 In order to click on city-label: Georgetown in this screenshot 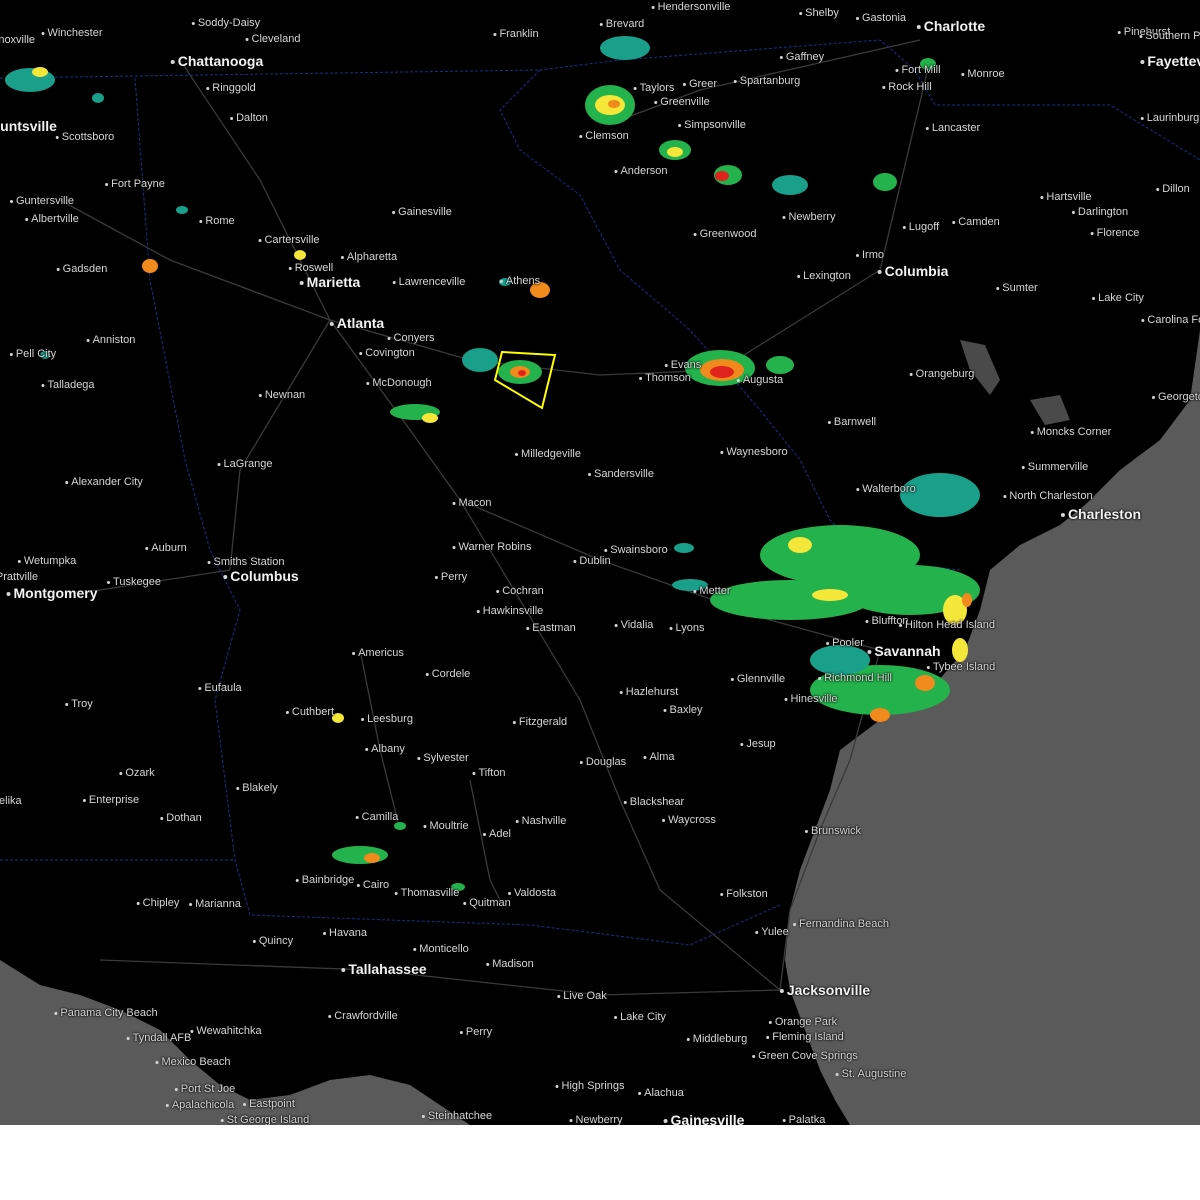, I will do `click(1176, 397)`.